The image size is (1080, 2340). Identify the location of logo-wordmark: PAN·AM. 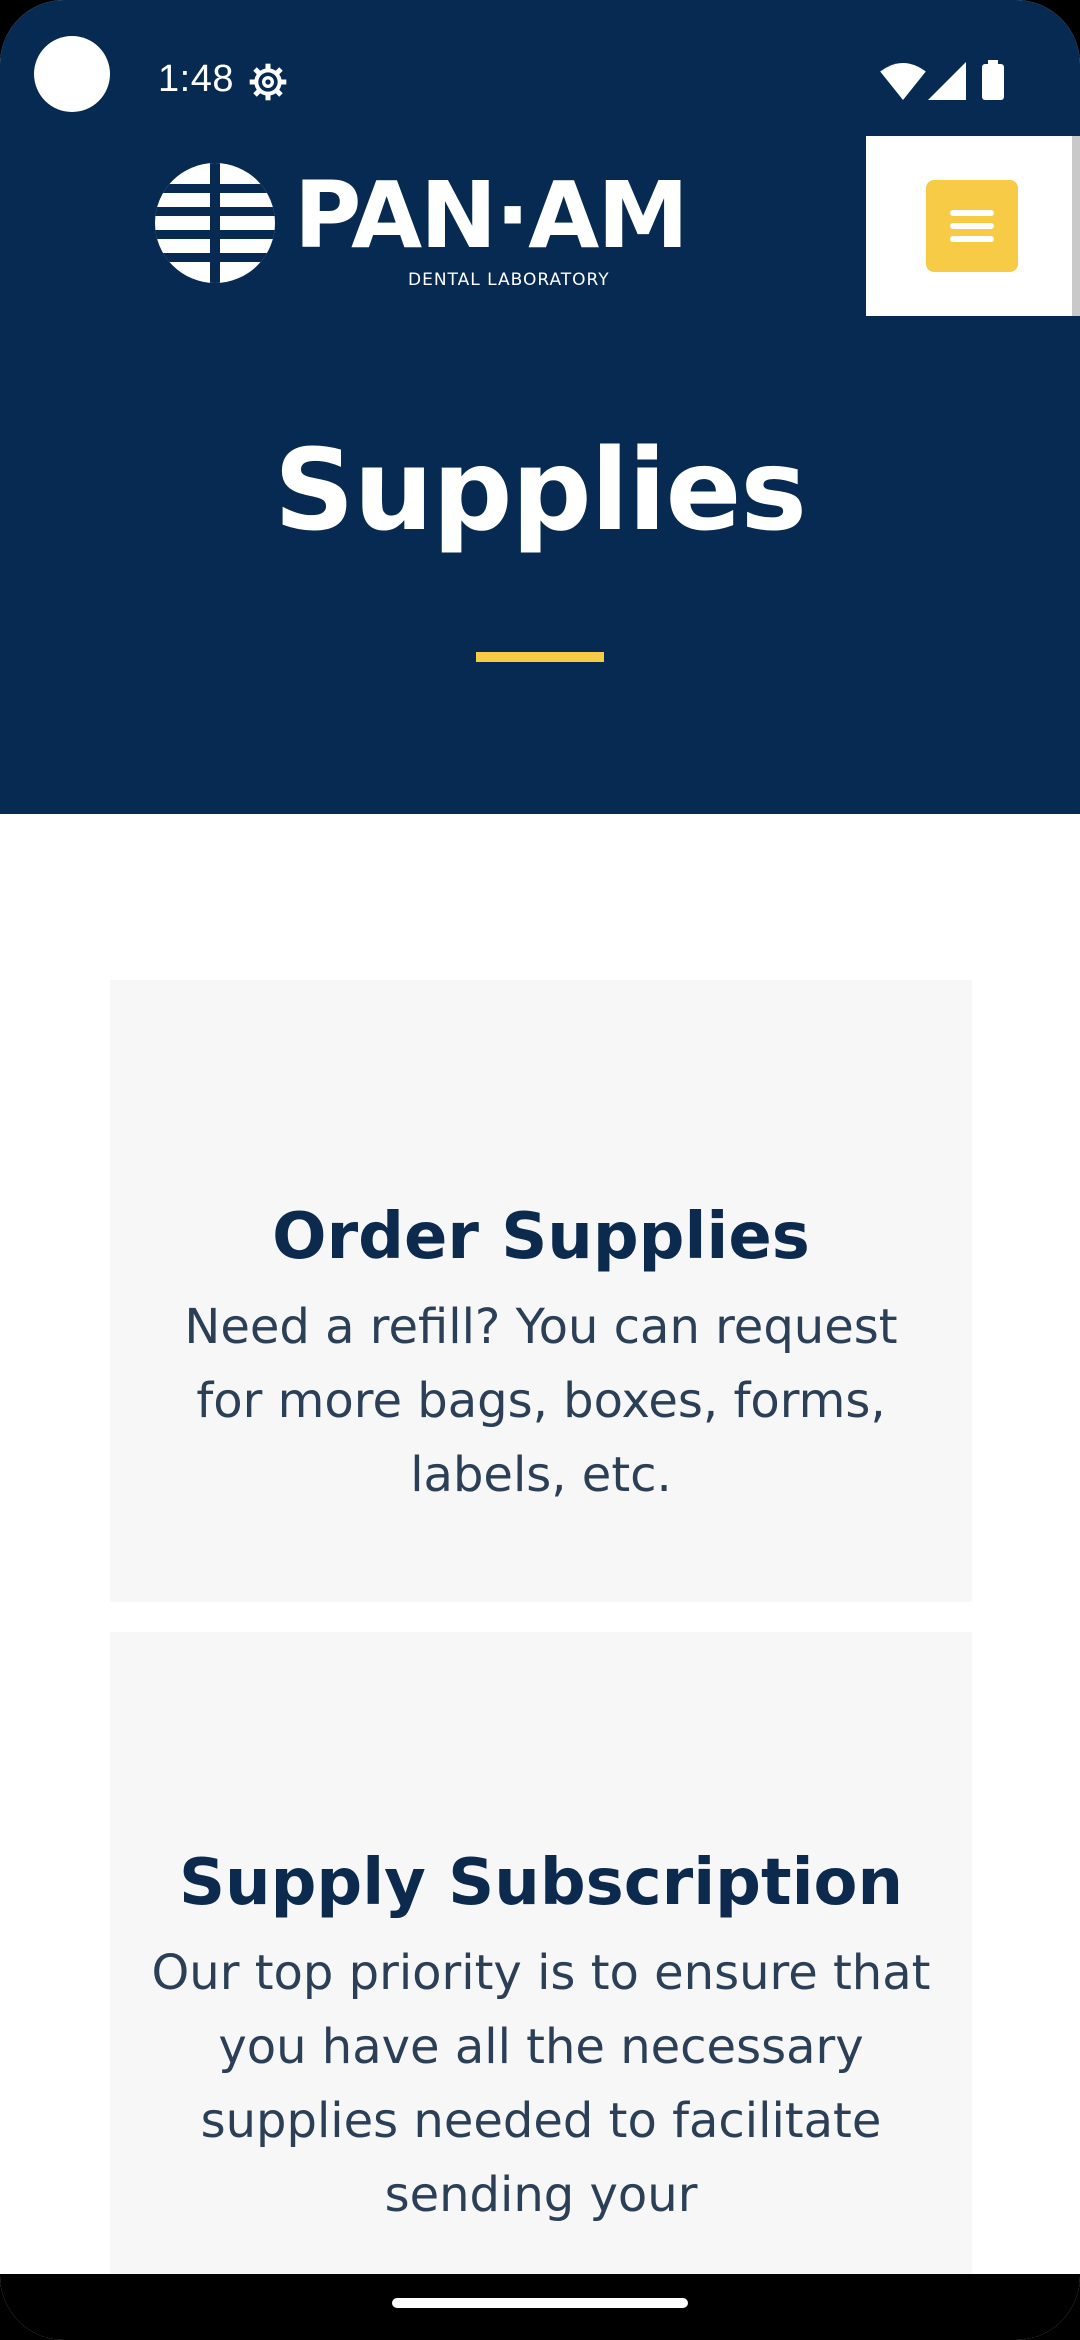
(491, 215).